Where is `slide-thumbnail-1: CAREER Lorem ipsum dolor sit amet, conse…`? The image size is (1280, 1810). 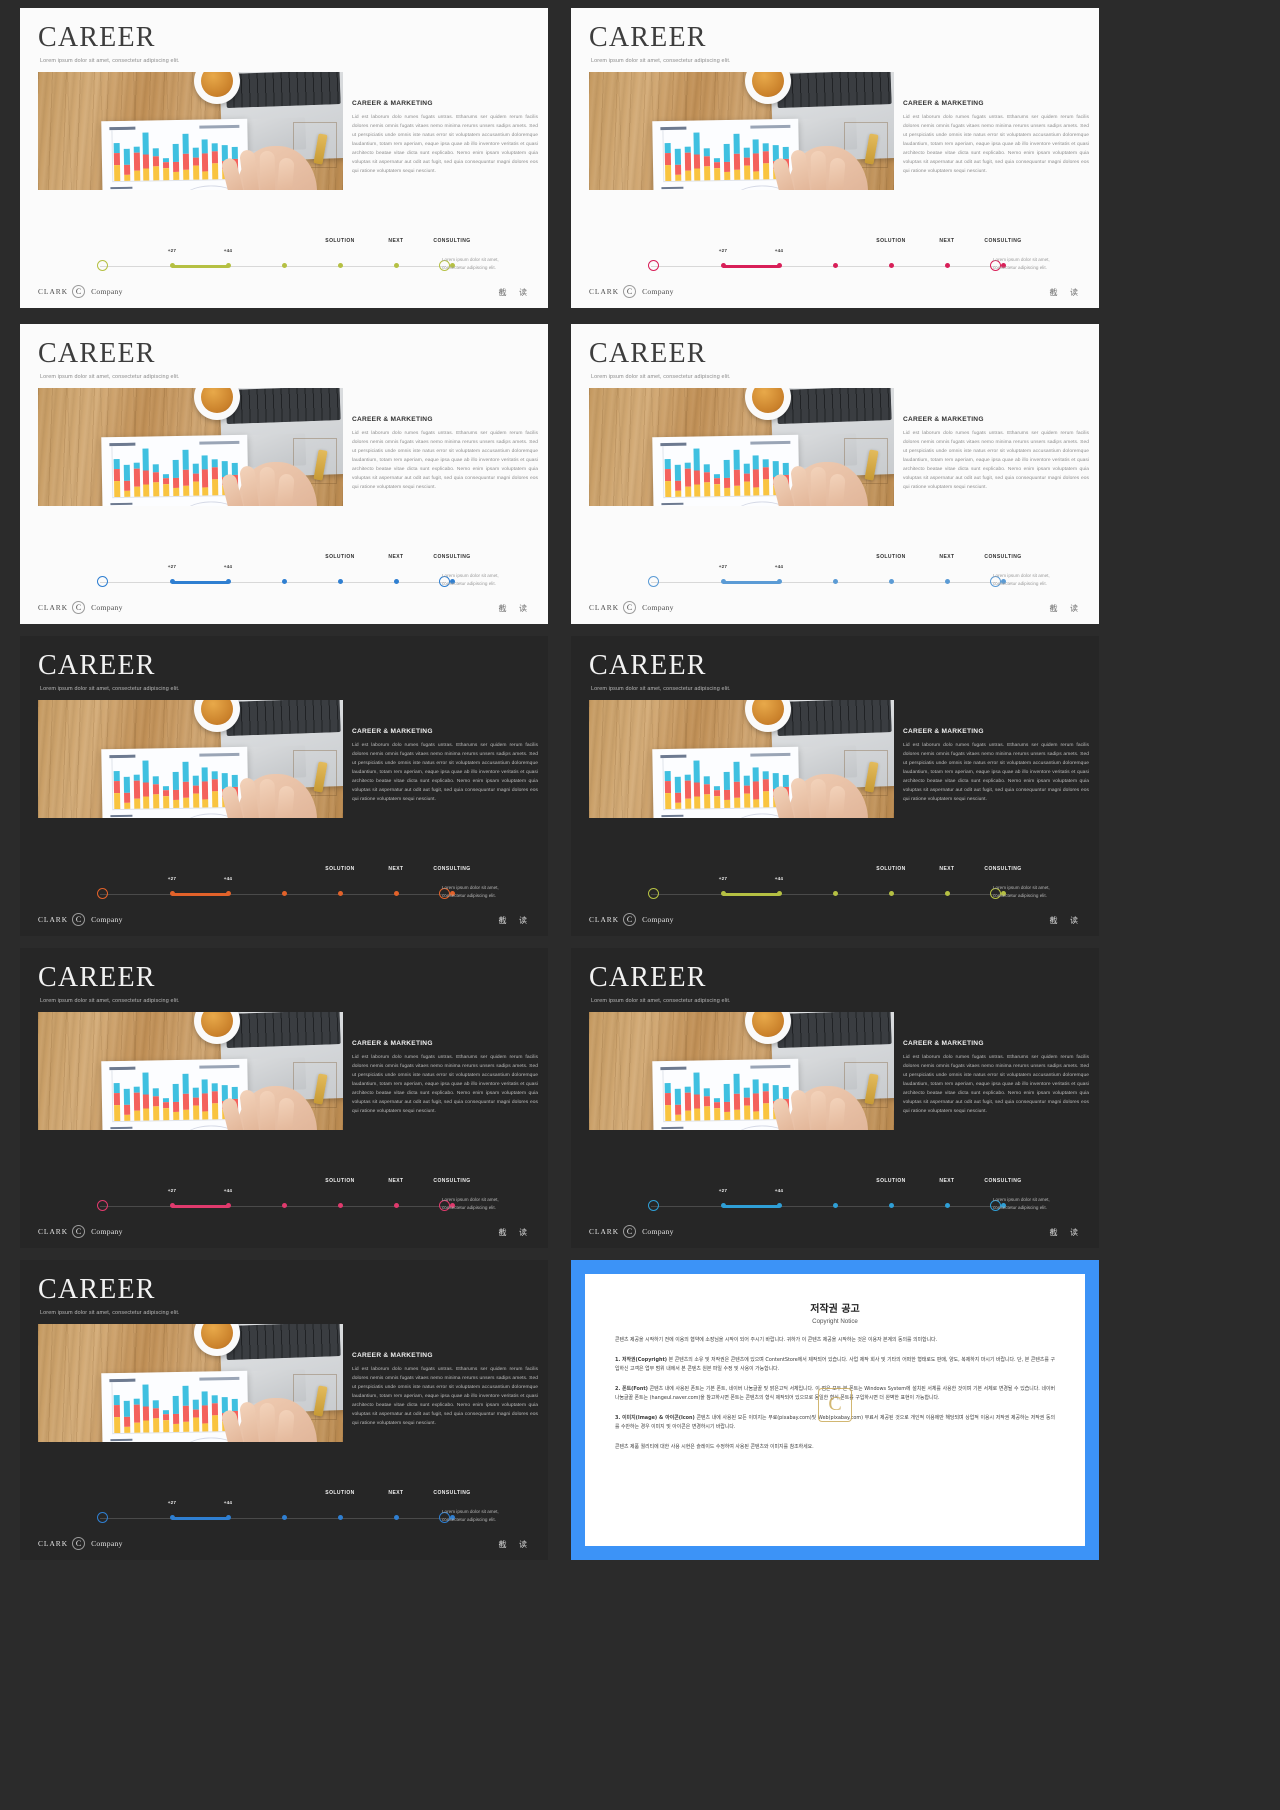
slide-thumbnail-1: CAREER Lorem ipsum dolor sit amet, conse… is located at coordinates (275, 159).